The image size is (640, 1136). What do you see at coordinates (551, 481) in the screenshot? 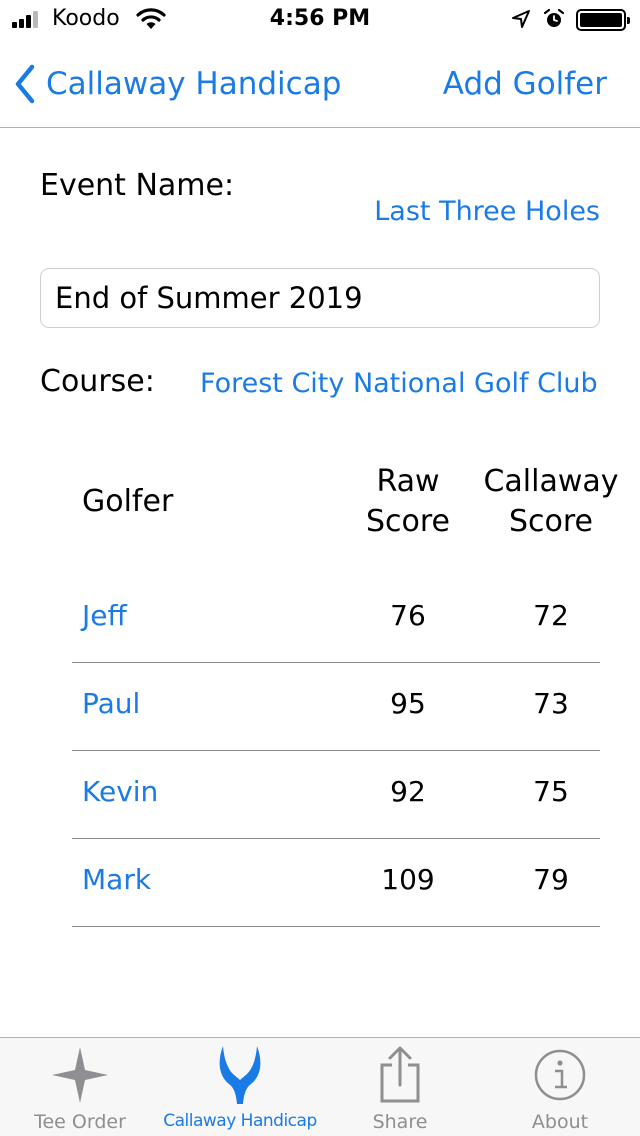
I see `header-callaway-line1: Callaway` at bounding box center [551, 481].